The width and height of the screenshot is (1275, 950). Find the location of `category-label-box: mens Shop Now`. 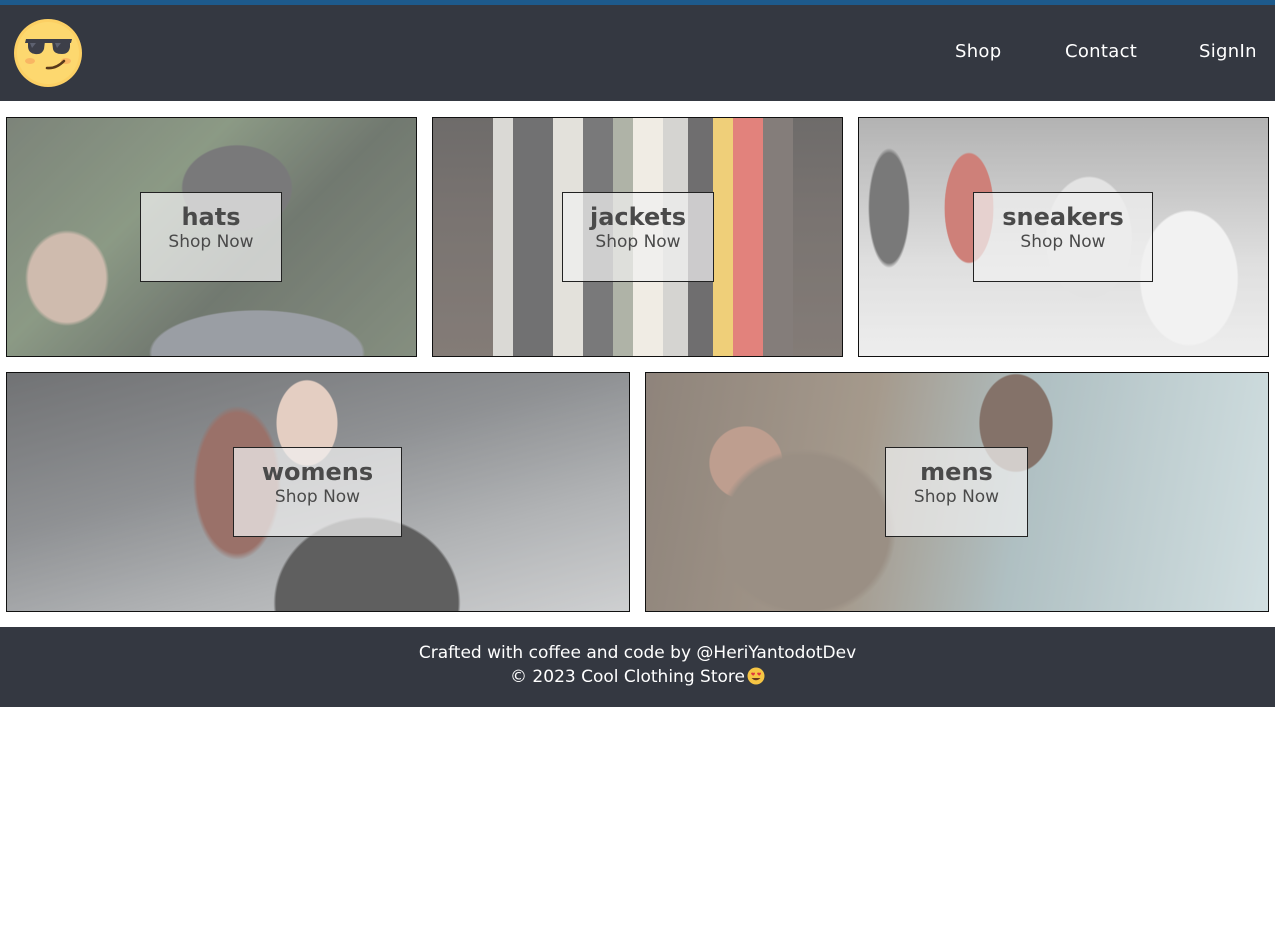

category-label-box: mens Shop Now is located at coordinates (956, 492).